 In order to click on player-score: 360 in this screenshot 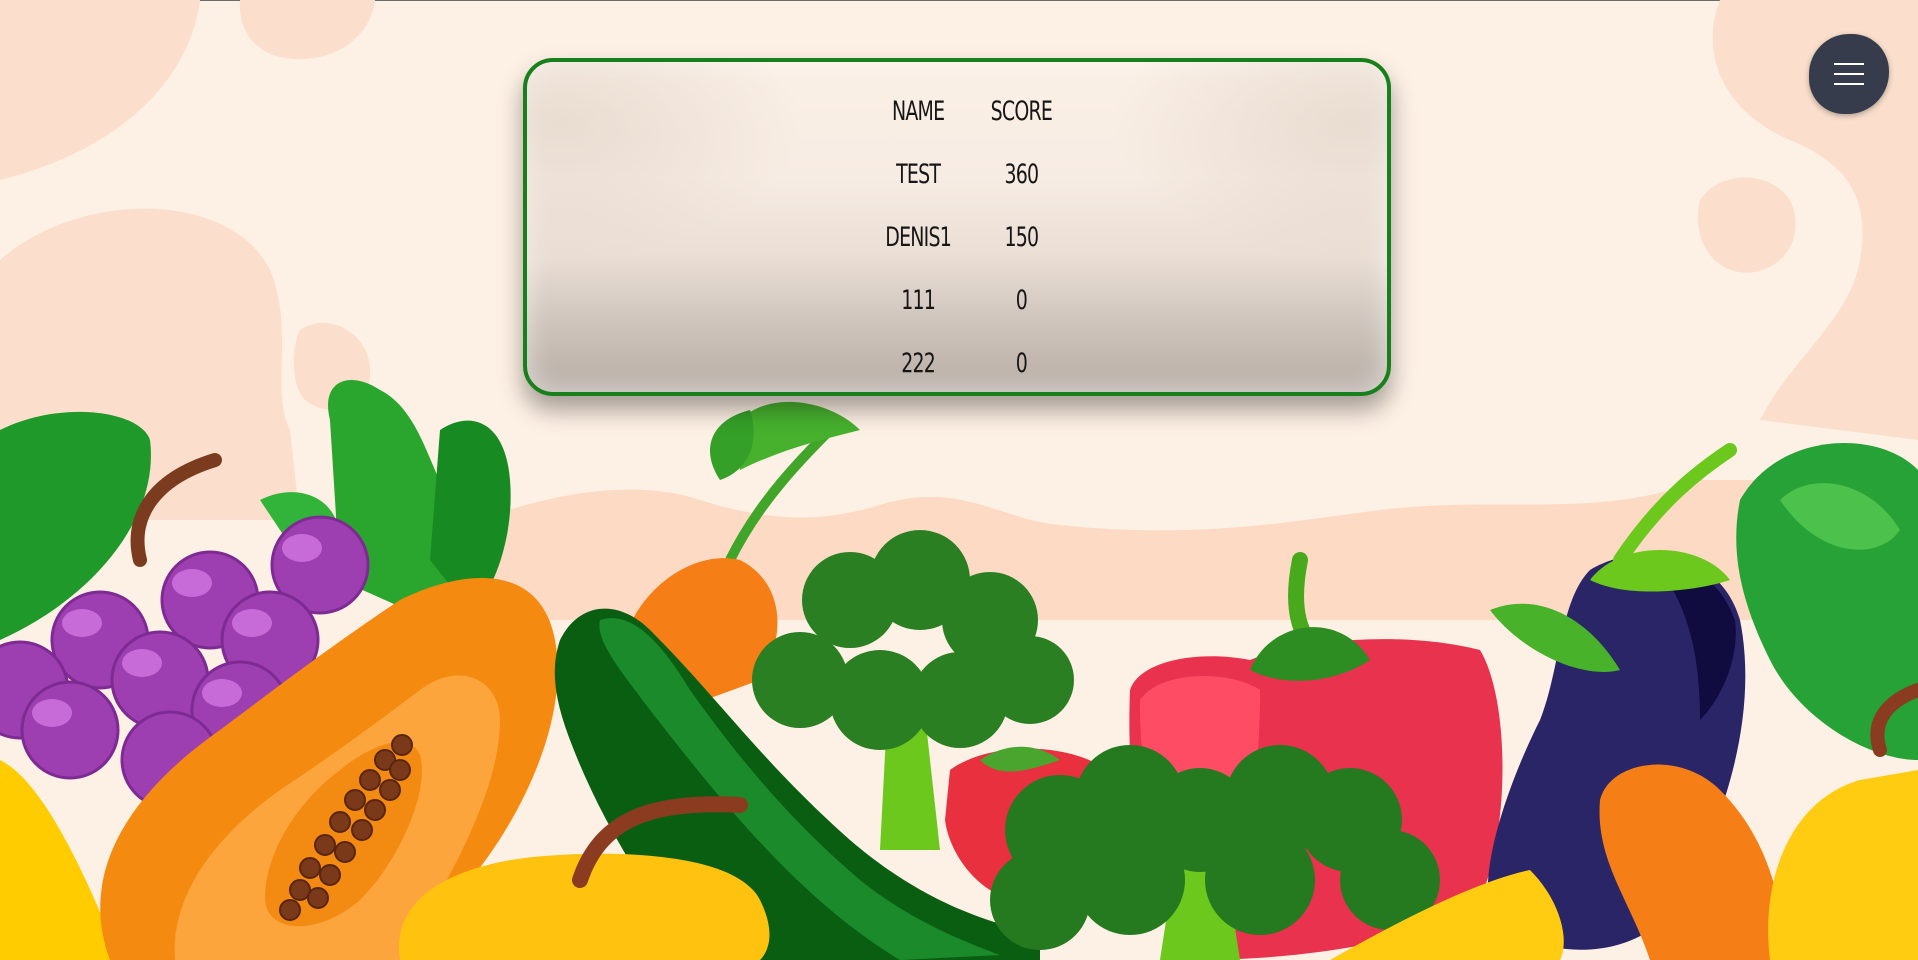, I will do `click(1022, 174)`.